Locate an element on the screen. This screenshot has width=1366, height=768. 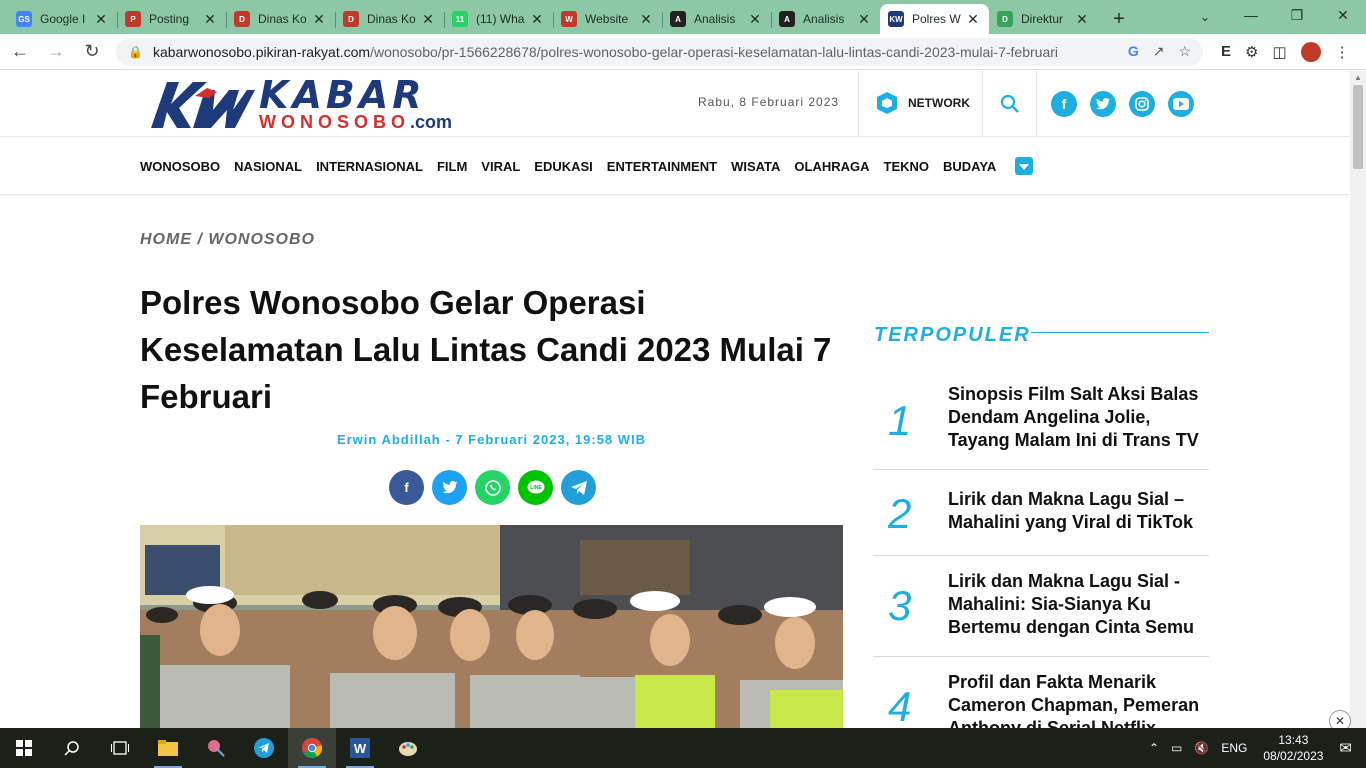
nav-item-olahraga: OLAHRAGA is located at coordinates (831, 166).